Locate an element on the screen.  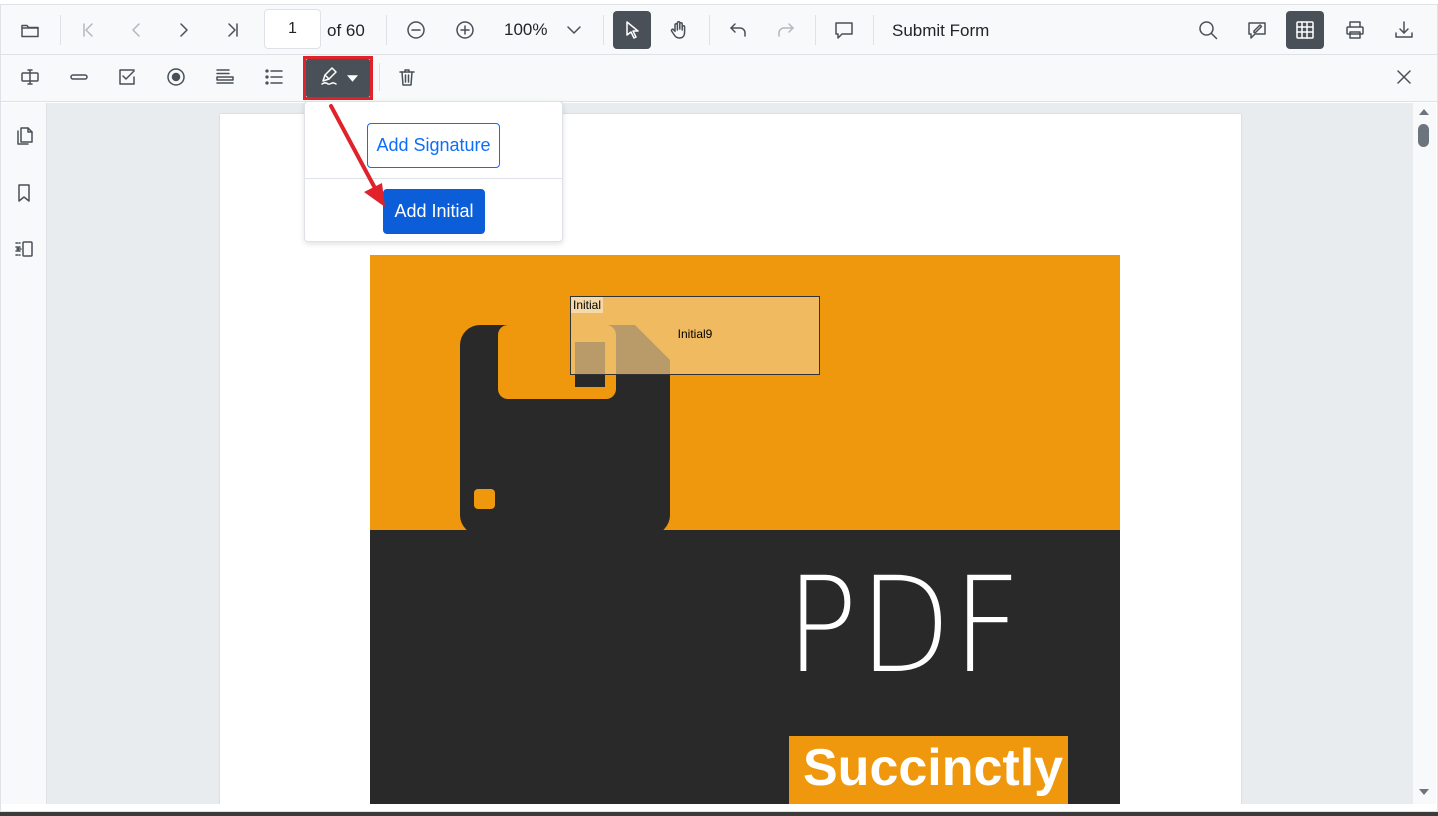
add-initial-button: Add Initial is located at coordinates (434, 211).